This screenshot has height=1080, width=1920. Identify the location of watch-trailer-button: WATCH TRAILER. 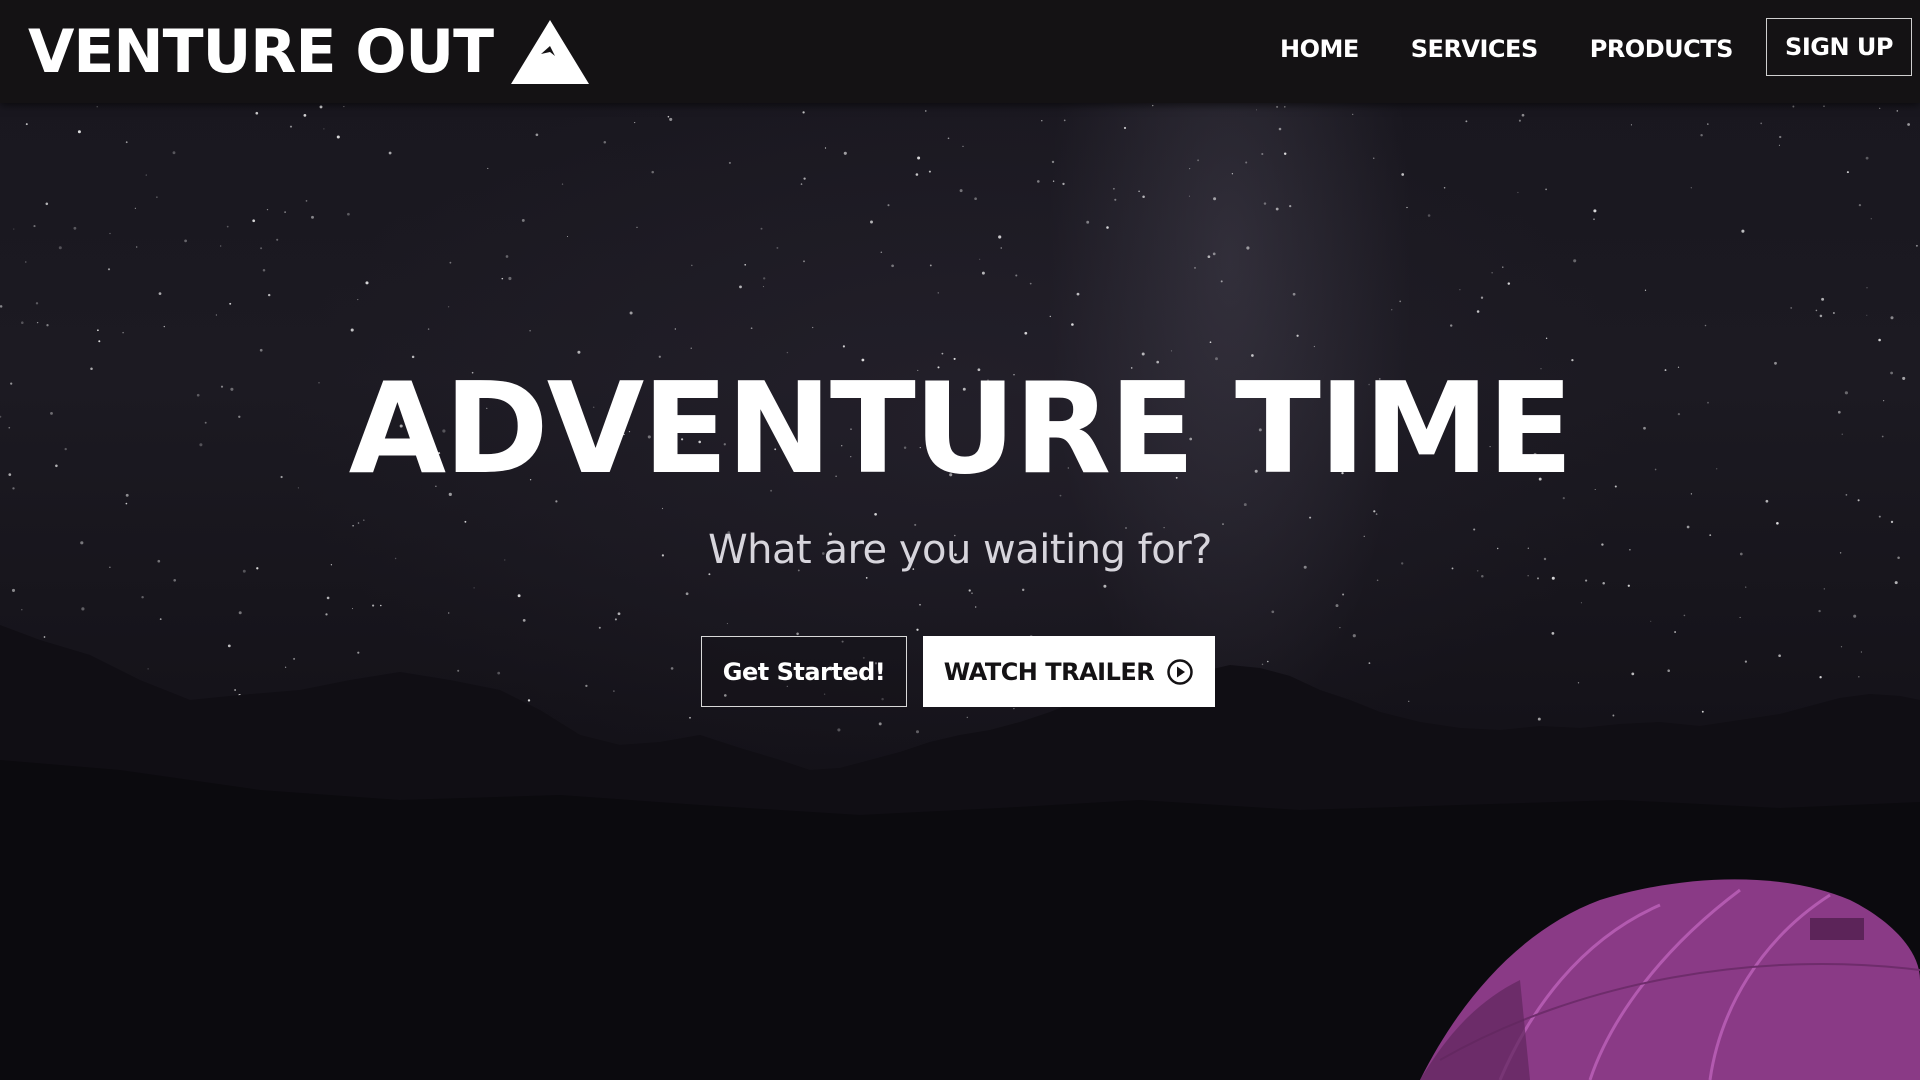
(1069, 671).